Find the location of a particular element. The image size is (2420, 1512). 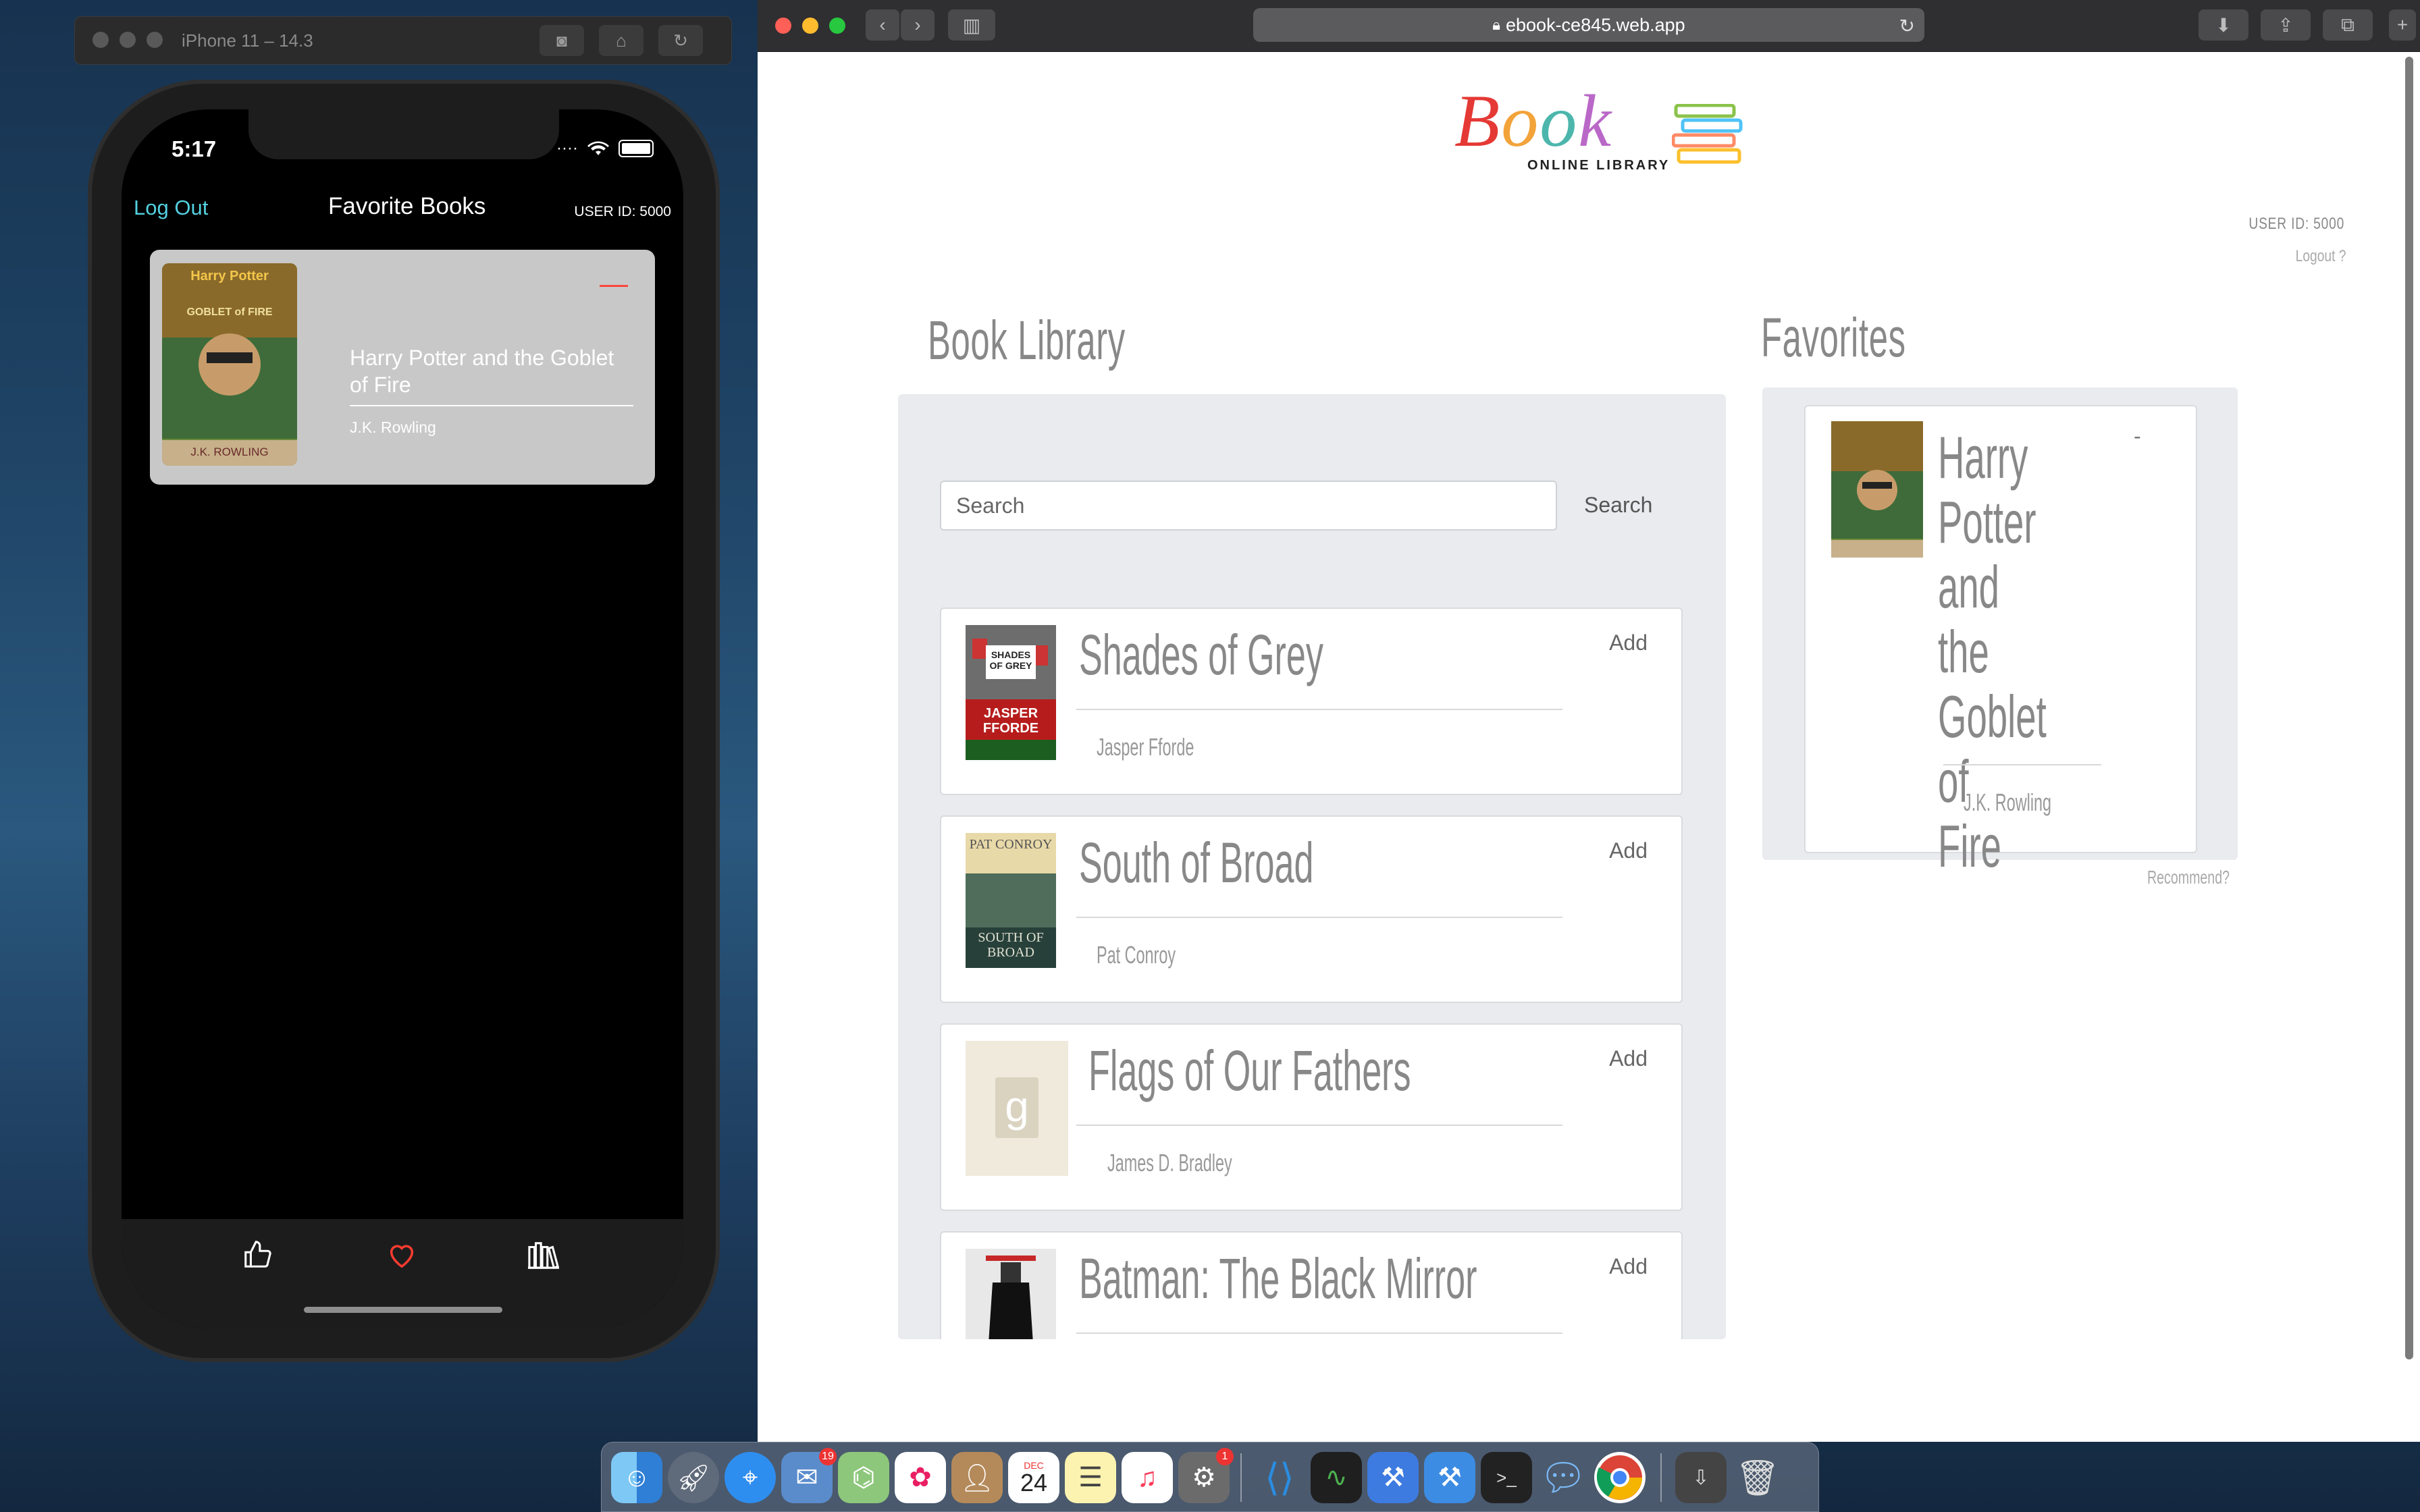

placeholder-cover: g is located at coordinates (1017, 1108).